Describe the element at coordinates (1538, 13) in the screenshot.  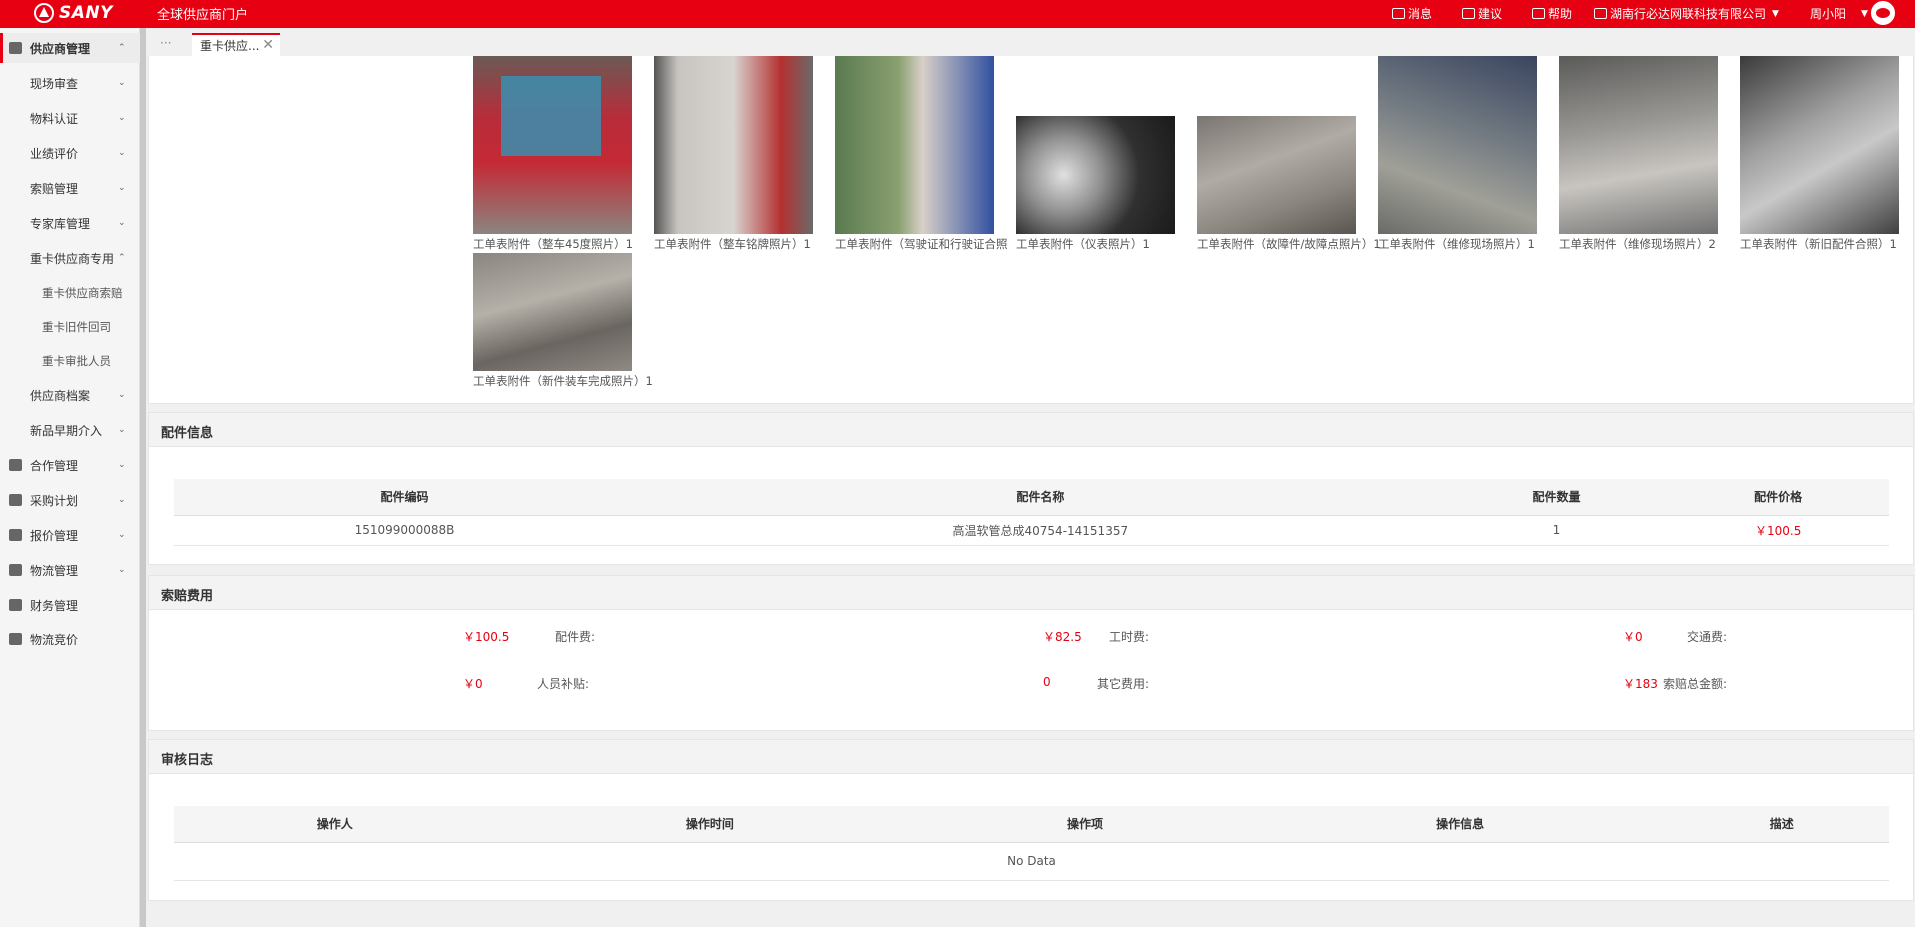
I see `help-icon` at that location.